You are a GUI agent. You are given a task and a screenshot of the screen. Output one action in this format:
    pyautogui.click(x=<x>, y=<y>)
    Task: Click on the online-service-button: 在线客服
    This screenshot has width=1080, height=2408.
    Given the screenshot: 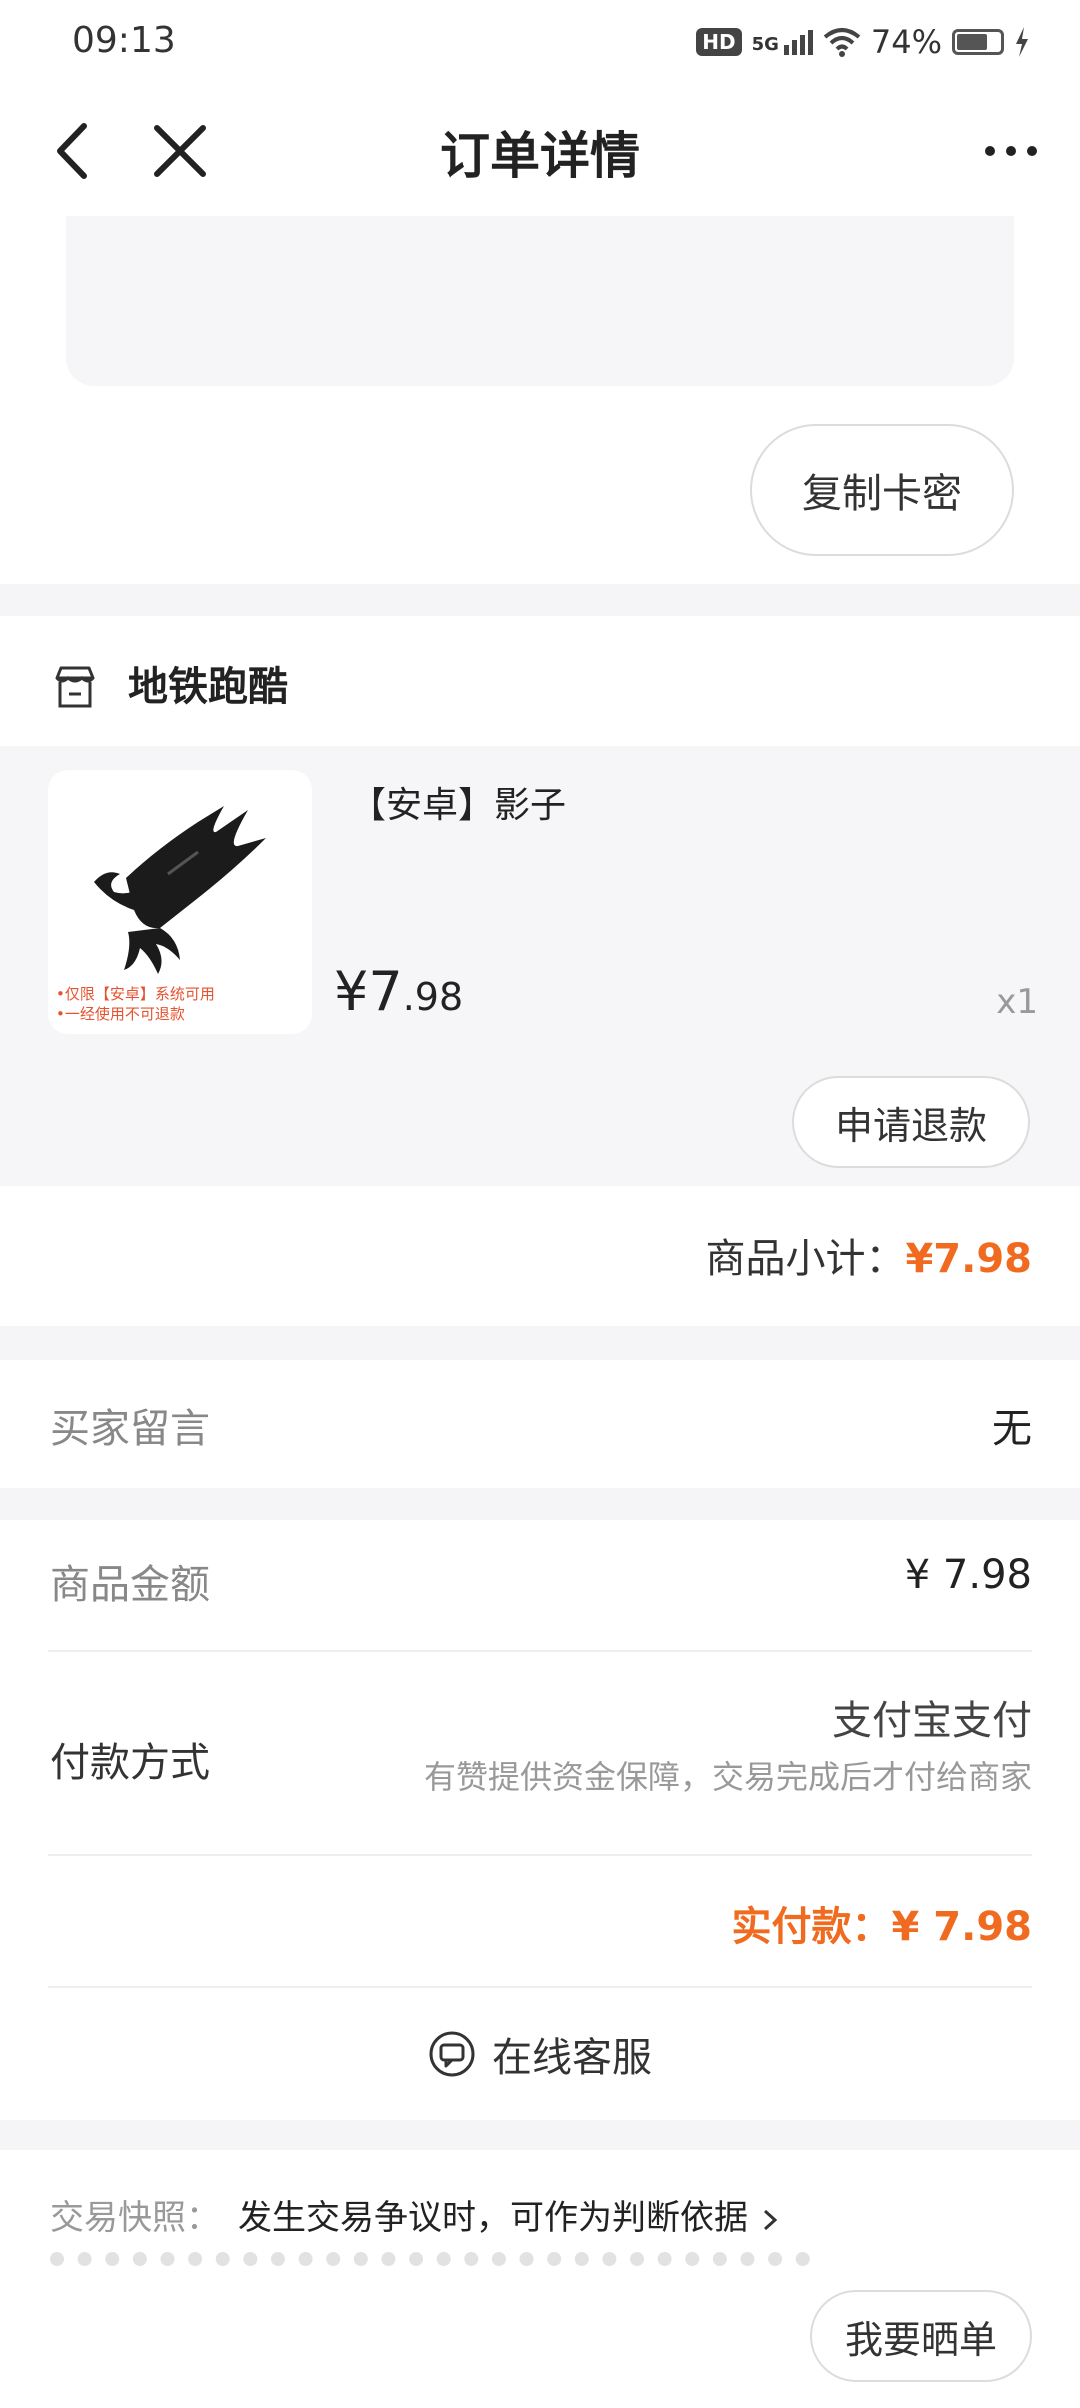 What is the action you would take?
    pyautogui.click(x=540, y=2054)
    